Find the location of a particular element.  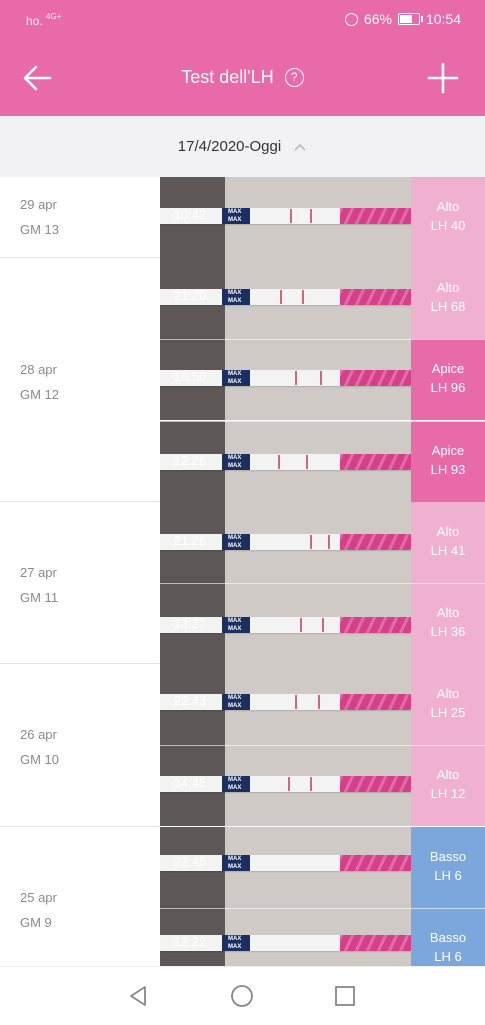

date-label: 27 apr is located at coordinates (38, 572).